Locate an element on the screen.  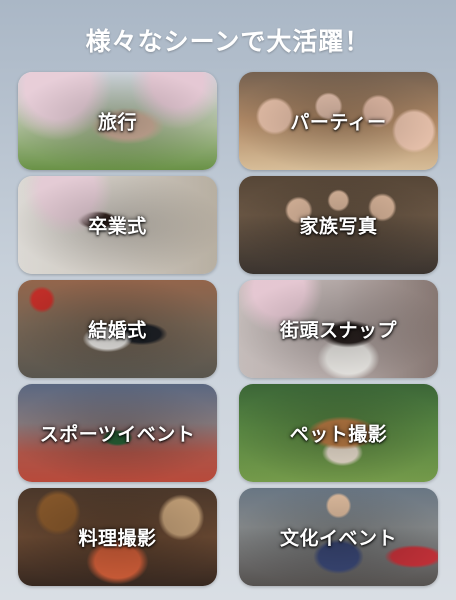
scene-card-label: ペット撮影 is located at coordinates (338, 434).